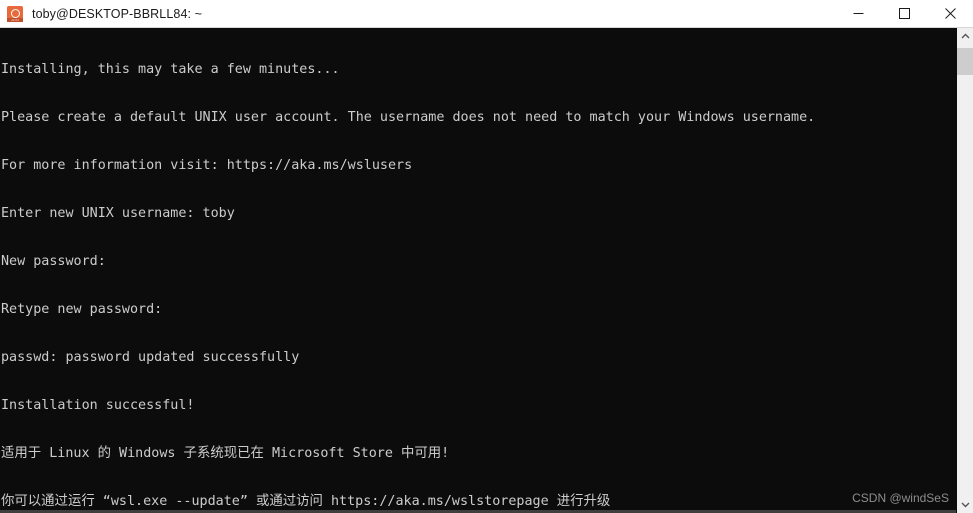 The width and height of the screenshot is (973, 513). What do you see at coordinates (15, 19) in the screenshot?
I see `ubuntu-icon-version-badge: 22.04` at bounding box center [15, 19].